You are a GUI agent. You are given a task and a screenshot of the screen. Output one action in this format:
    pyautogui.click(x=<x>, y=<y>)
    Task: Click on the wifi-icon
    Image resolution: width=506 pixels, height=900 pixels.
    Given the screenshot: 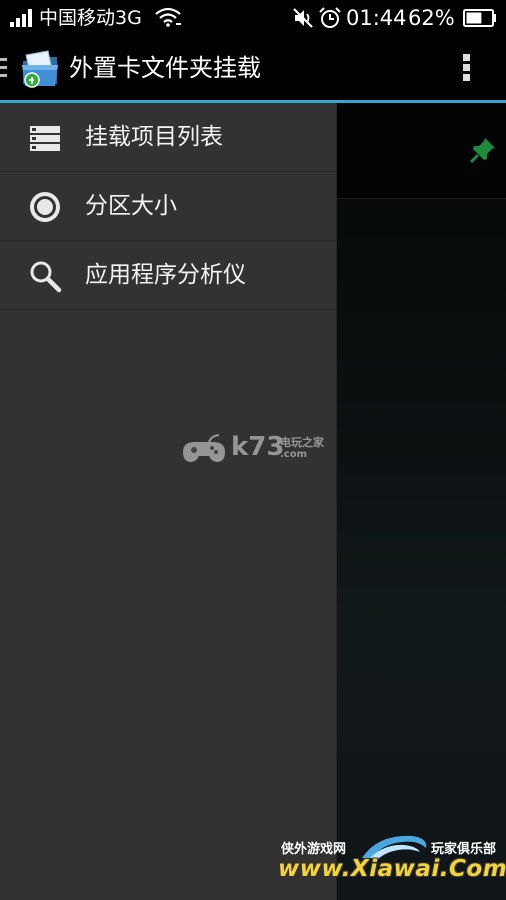 What is the action you would take?
    pyautogui.click(x=168, y=17)
    